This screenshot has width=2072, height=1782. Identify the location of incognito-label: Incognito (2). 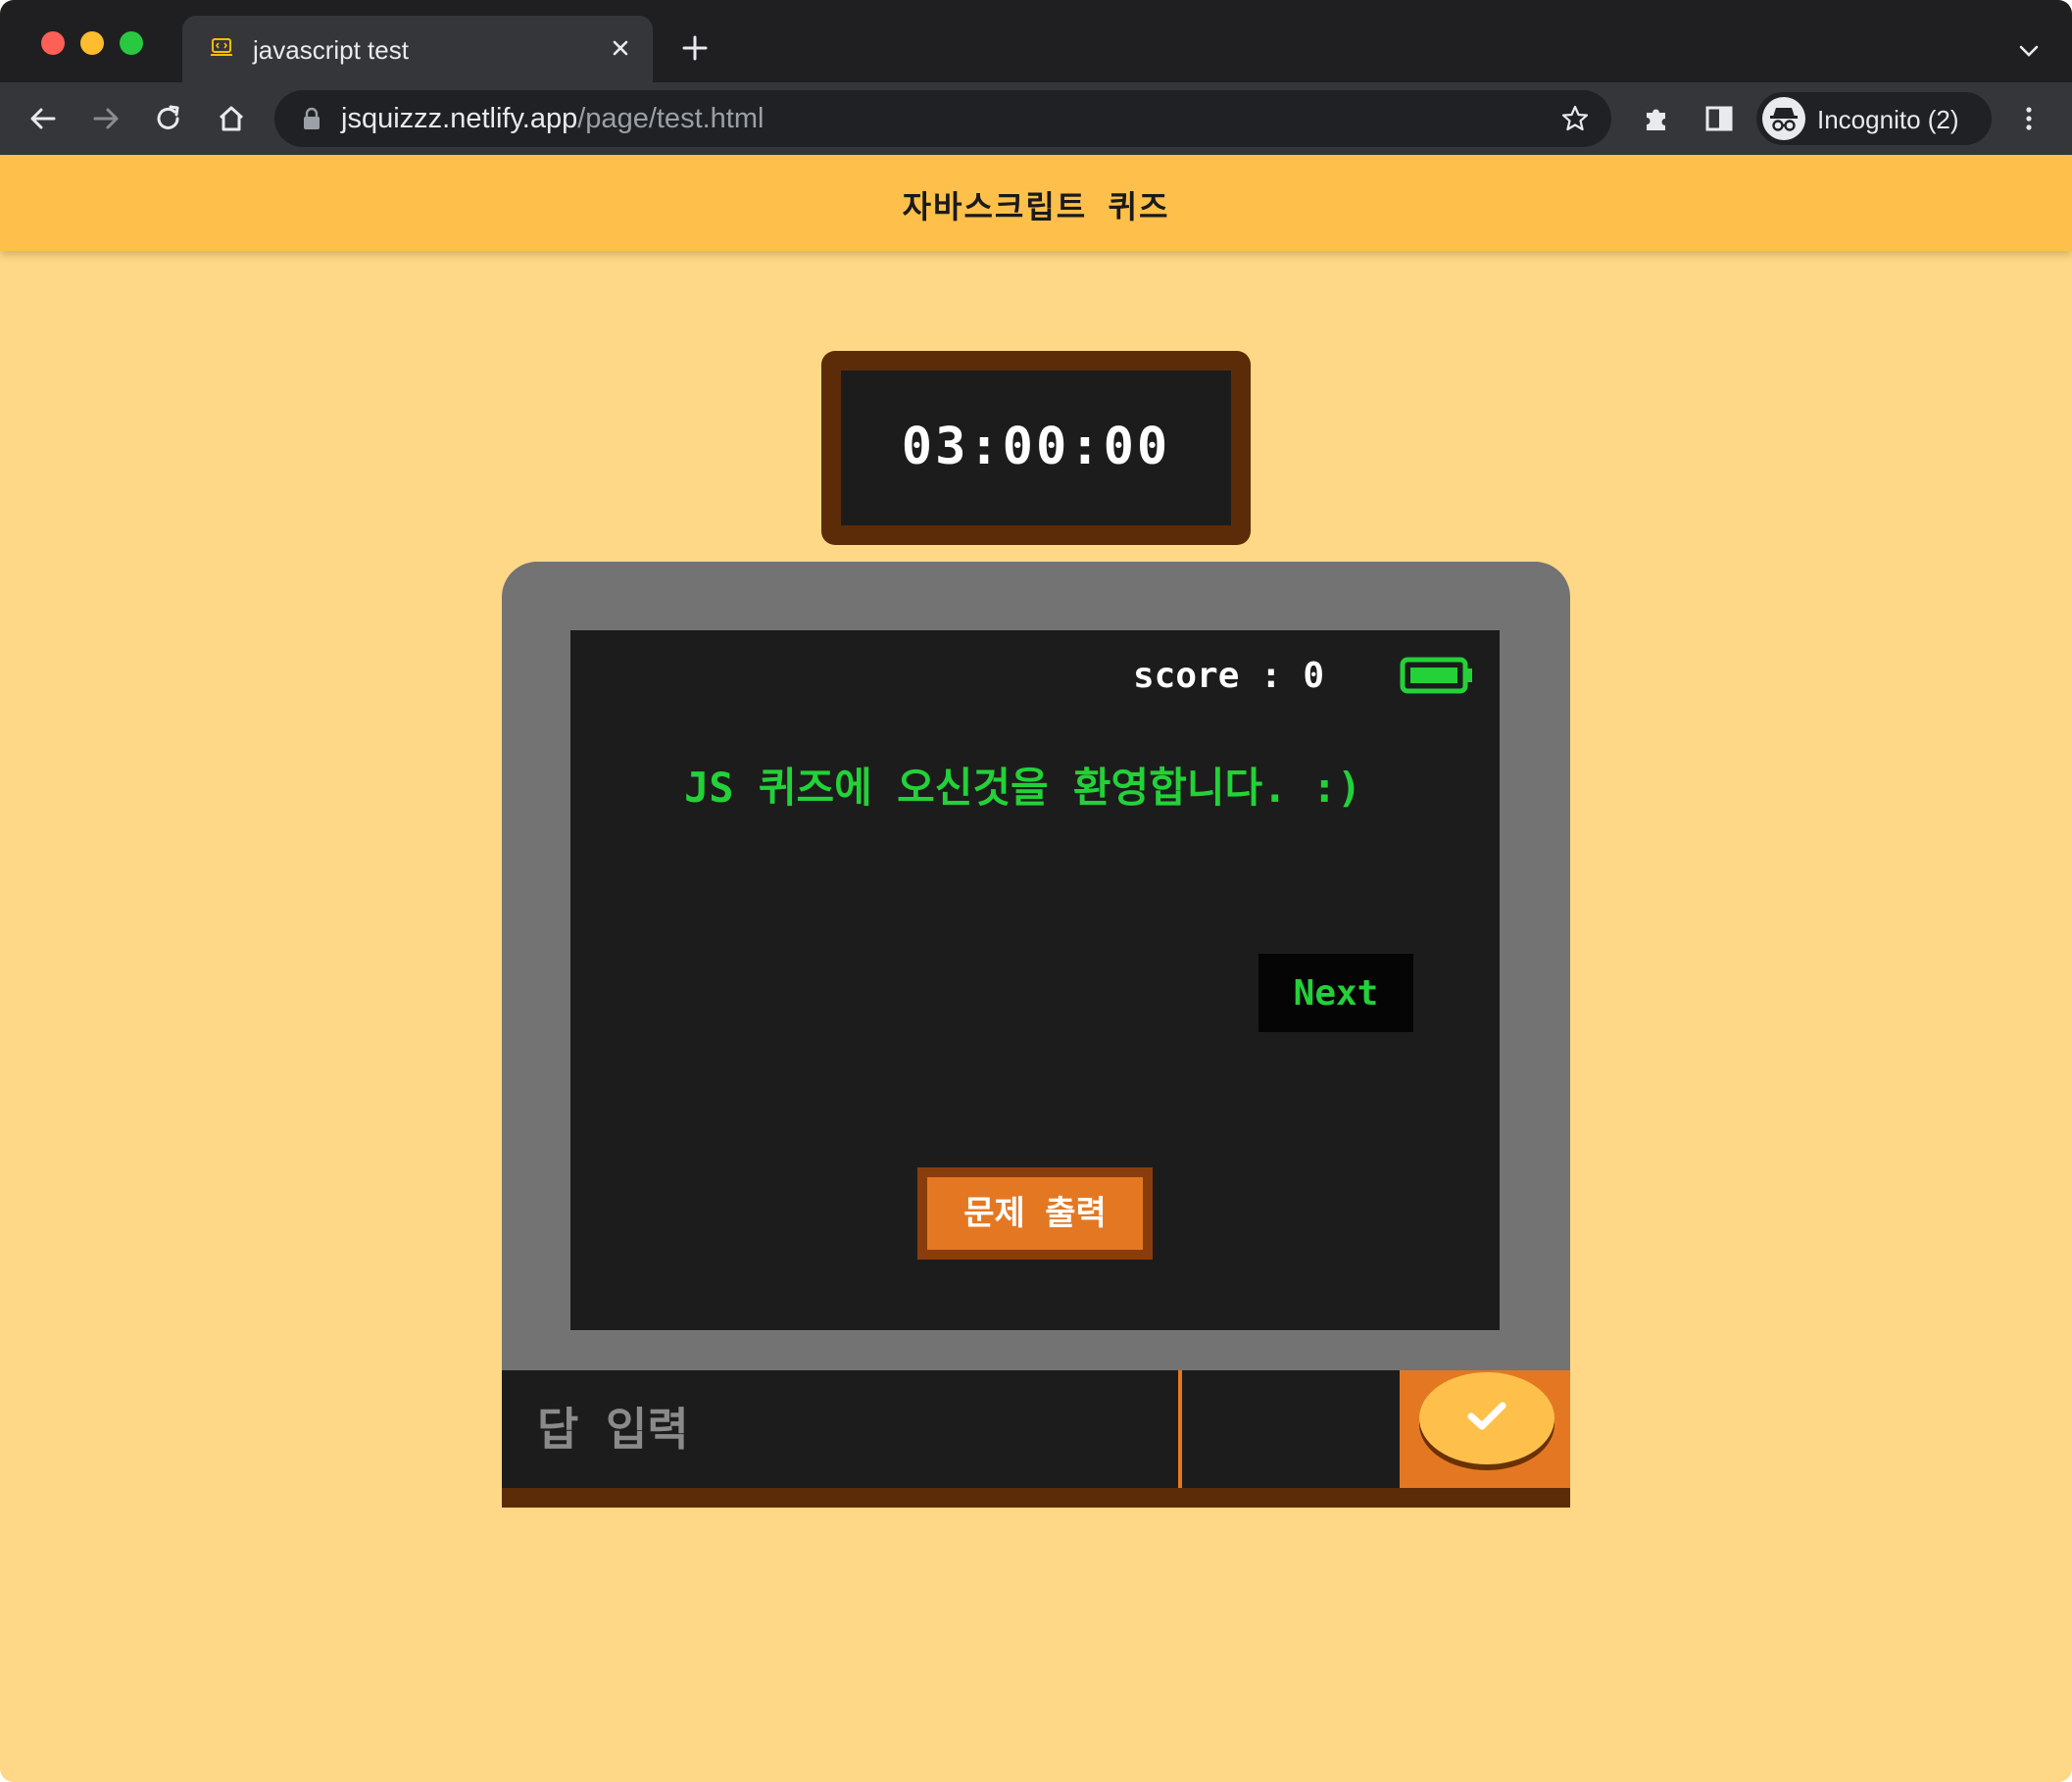
(1888, 119).